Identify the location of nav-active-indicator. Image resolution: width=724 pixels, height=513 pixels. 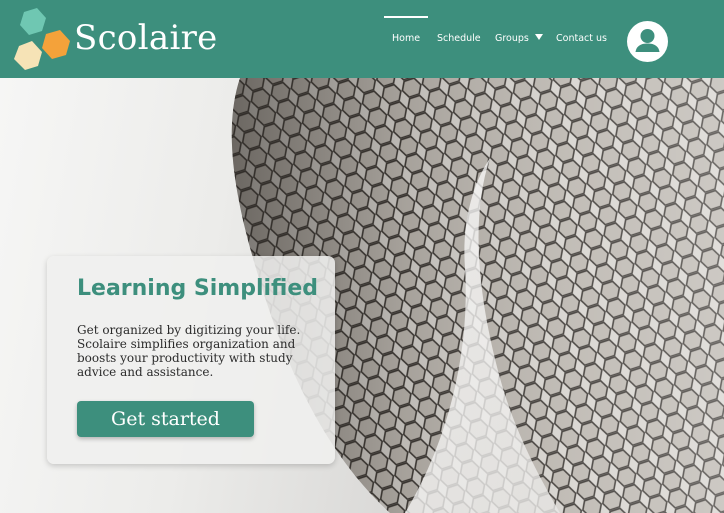
(406, 17).